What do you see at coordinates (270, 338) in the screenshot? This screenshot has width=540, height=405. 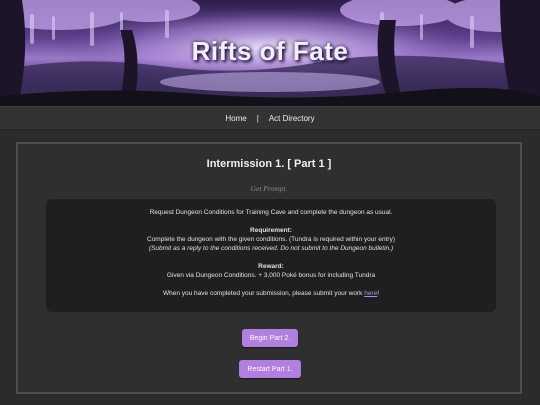 I see `begin-part-2-button: Begin Part 2.` at bounding box center [270, 338].